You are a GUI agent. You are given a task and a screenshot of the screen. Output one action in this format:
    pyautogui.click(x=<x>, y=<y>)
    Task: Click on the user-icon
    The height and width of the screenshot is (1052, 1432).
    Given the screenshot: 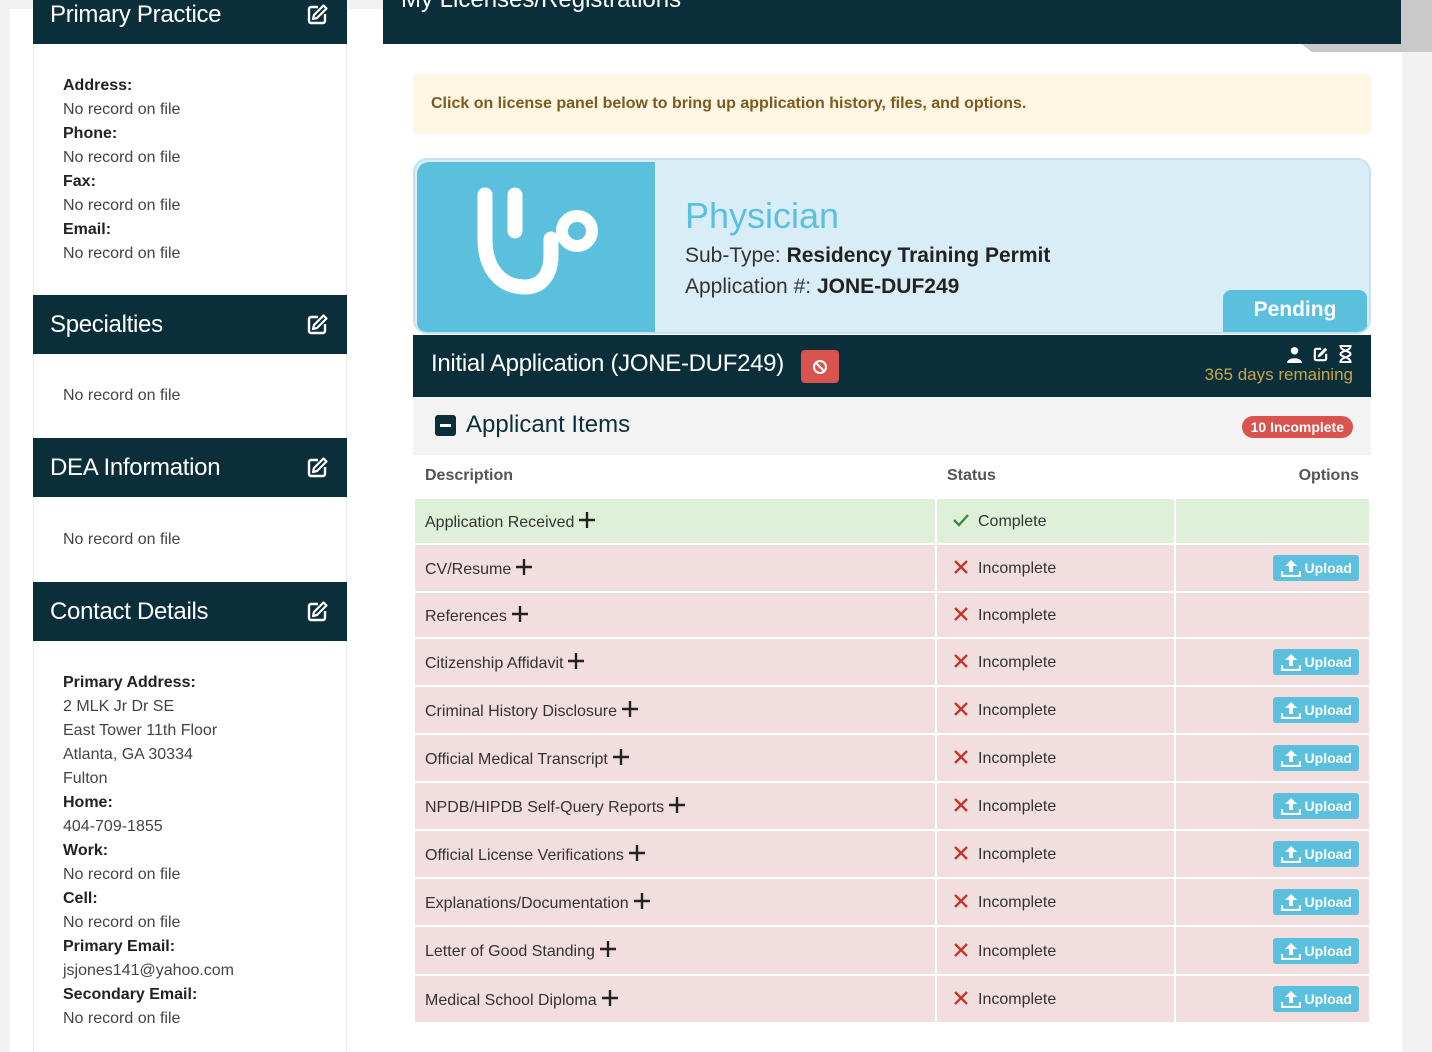 What is the action you would take?
    pyautogui.click(x=1294, y=354)
    